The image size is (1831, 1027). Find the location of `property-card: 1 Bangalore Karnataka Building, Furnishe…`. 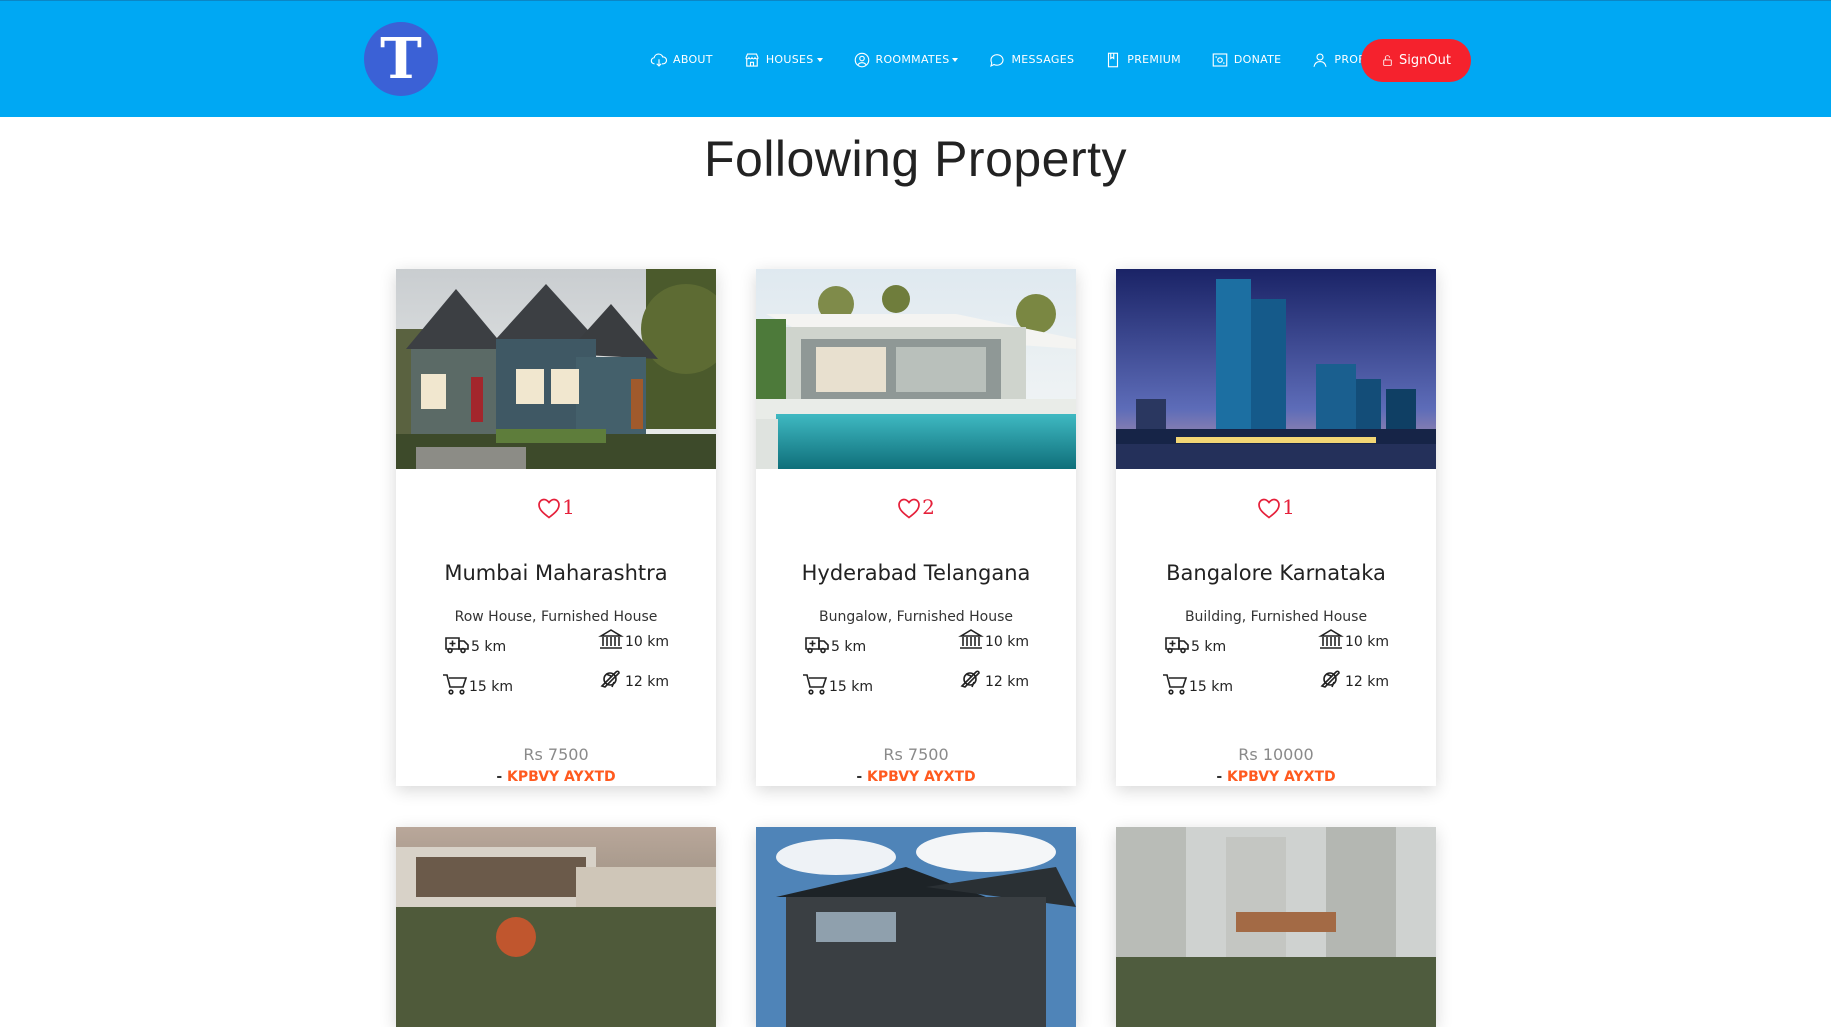

property-card: 1 Bangalore Karnataka Building, Furnishe… is located at coordinates (1276, 527).